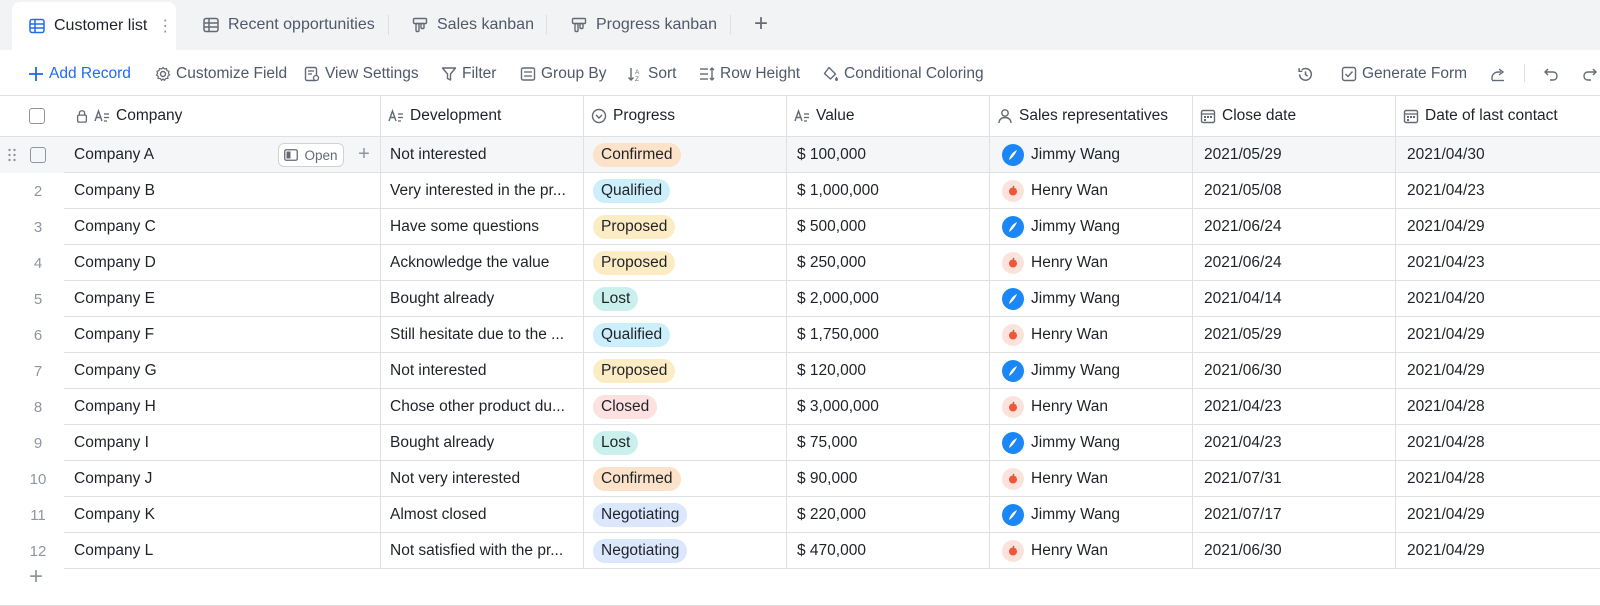 This screenshot has width=1600, height=606. Describe the element at coordinates (562, 74) in the screenshot. I see `group-by-button: Group By` at that location.